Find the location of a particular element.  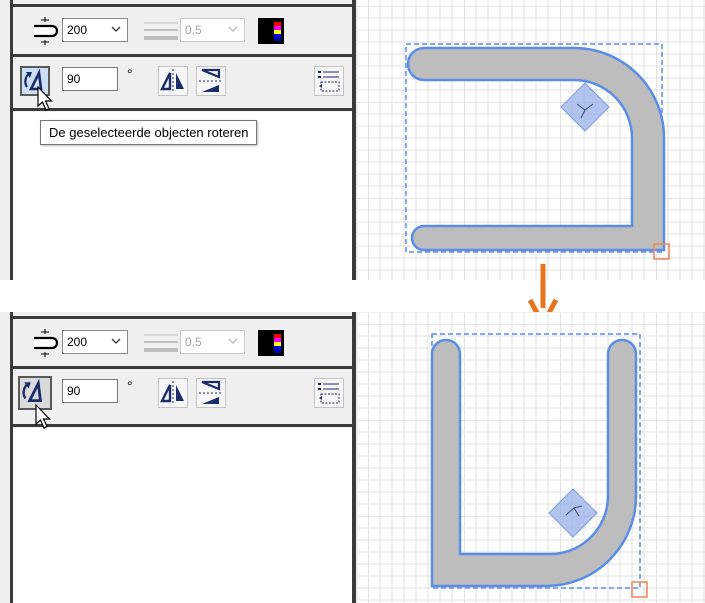

top-panel-border-right is located at coordinates (354, 140).